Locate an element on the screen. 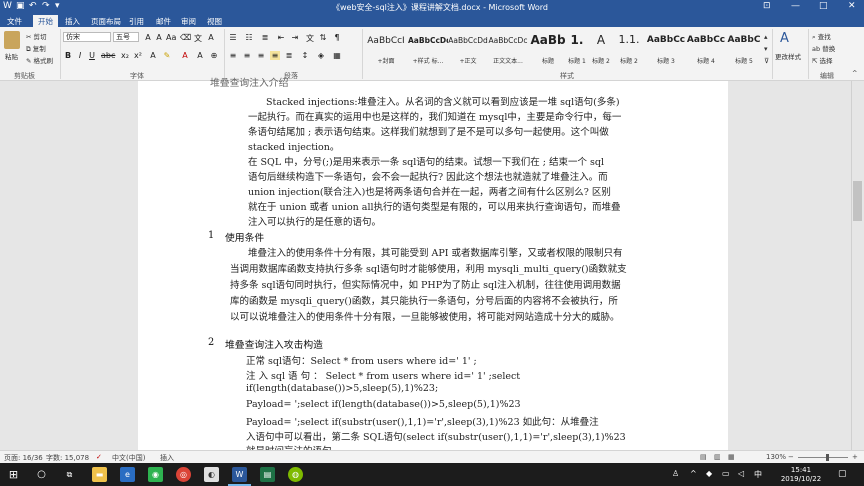 This screenshot has width=864, height=486. subscript-icon: x₂ is located at coordinates (125, 55).